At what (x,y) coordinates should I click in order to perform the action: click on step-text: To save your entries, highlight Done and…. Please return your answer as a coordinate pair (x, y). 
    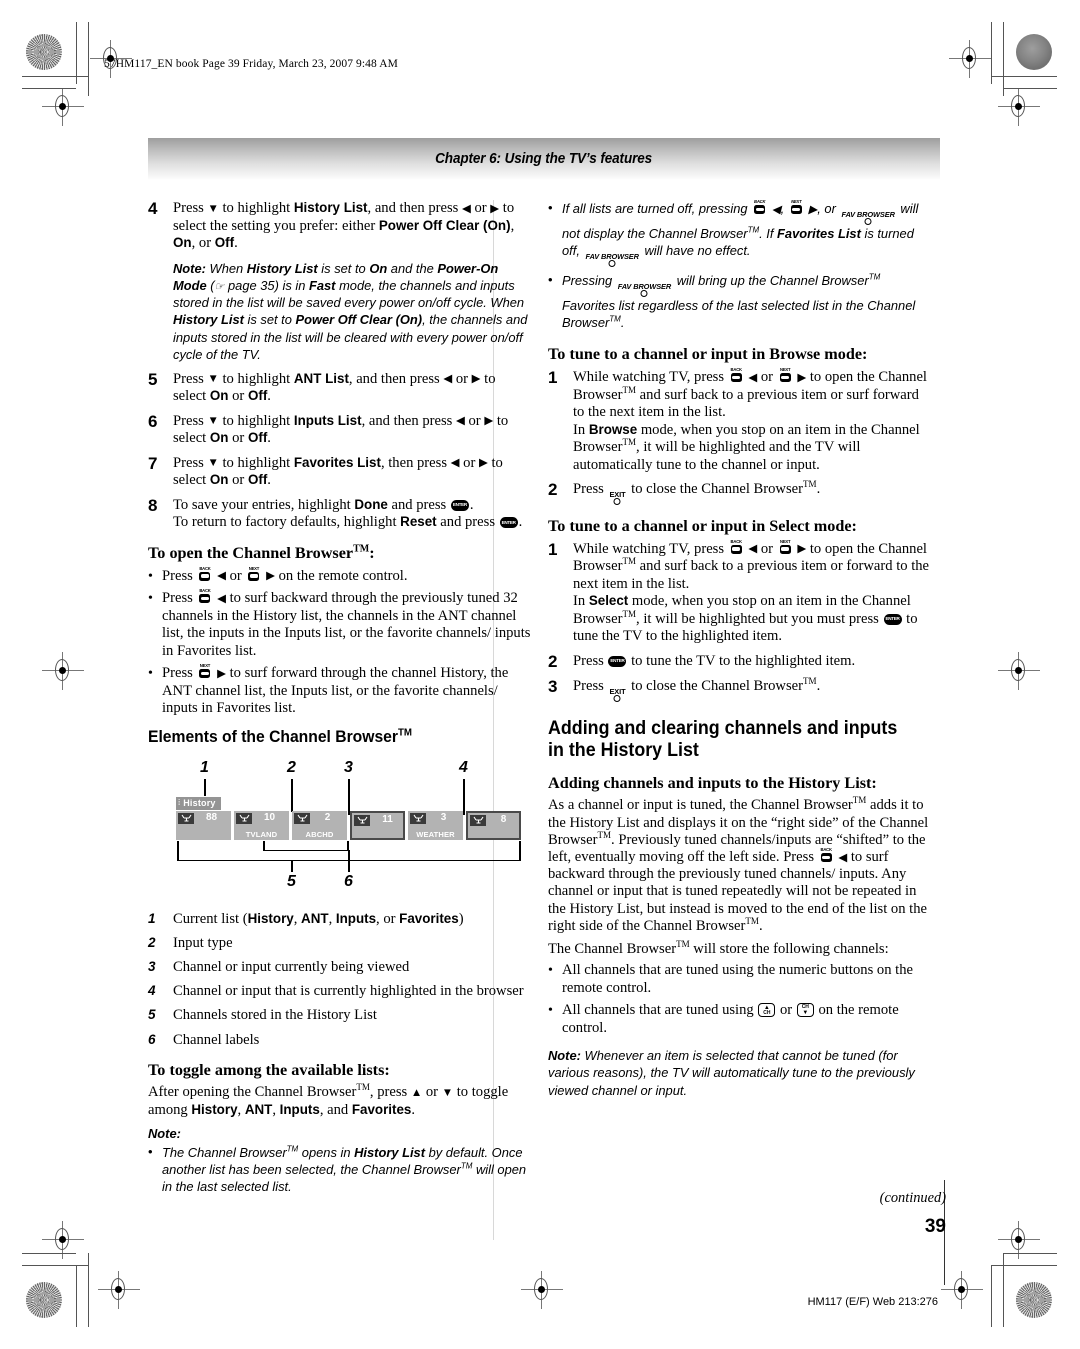
    Looking at the image, I should click on (352, 514).